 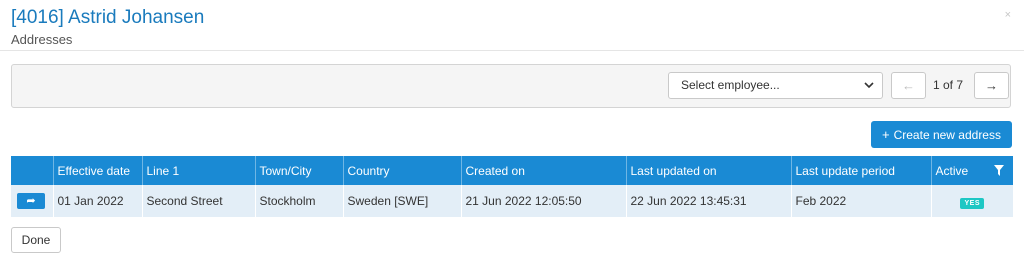 What do you see at coordinates (98, 201) in the screenshot?
I see `cell-effective-date: 01 Jan 2022` at bounding box center [98, 201].